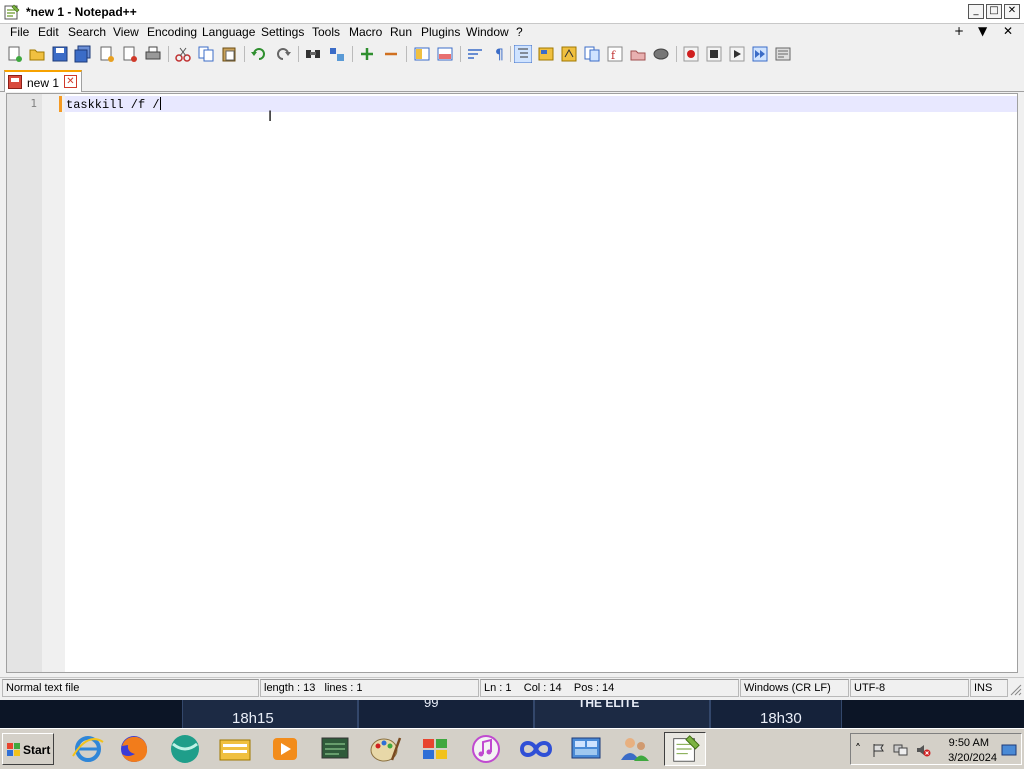 Image resolution: width=1024 pixels, height=769 pixels. What do you see at coordinates (326, 32) in the screenshot?
I see `menu-tools: Tools` at bounding box center [326, 32].